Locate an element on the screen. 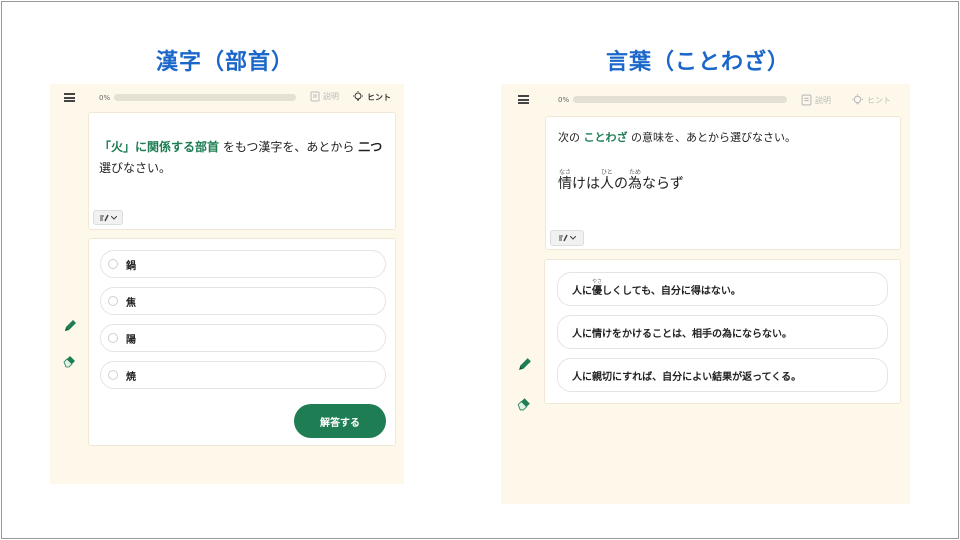 This screenshot has height=540, width=960. option-1: 人に情けをかけることは、相手の為にならない。 is located at coordinates (722, 332).